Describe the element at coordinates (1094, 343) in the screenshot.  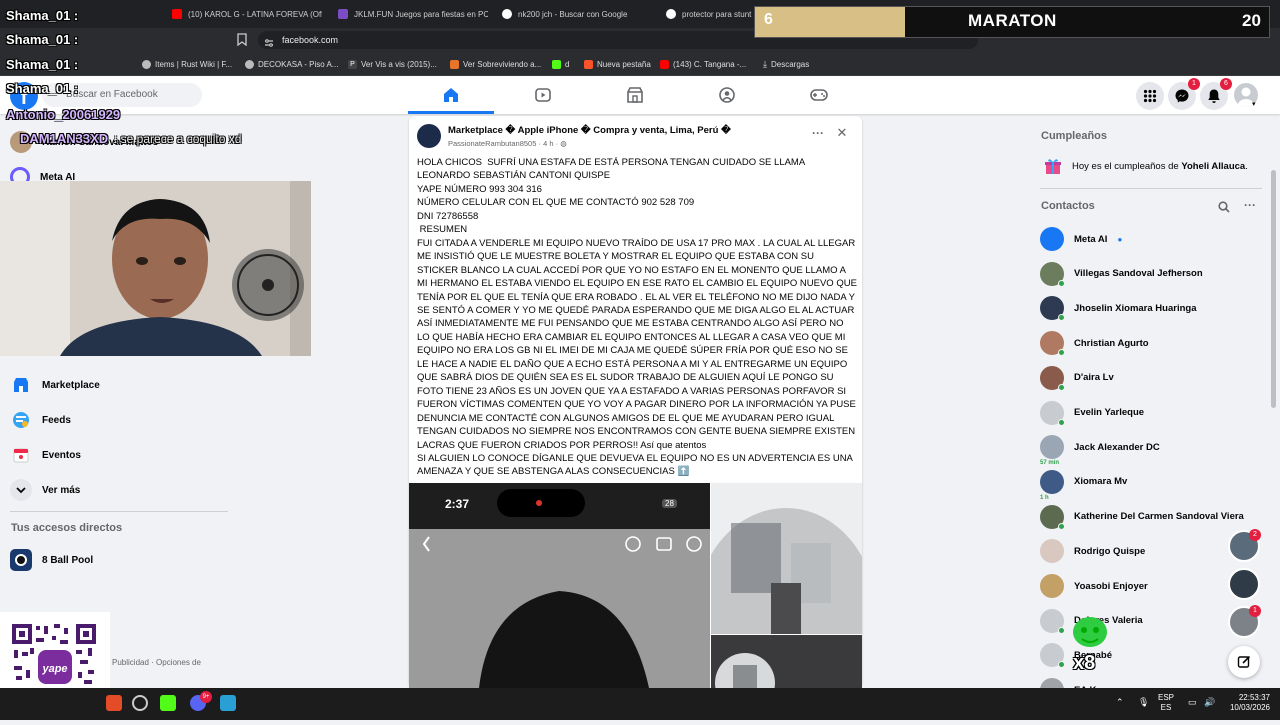
I see `contact-item: Christian Agurto` at that location.